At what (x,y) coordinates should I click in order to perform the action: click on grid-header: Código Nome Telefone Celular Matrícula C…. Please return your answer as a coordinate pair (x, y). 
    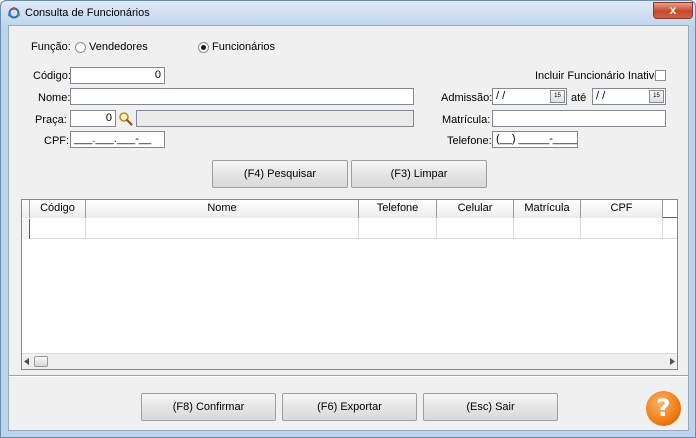
    Looking at the image, I should click on (349, 209).